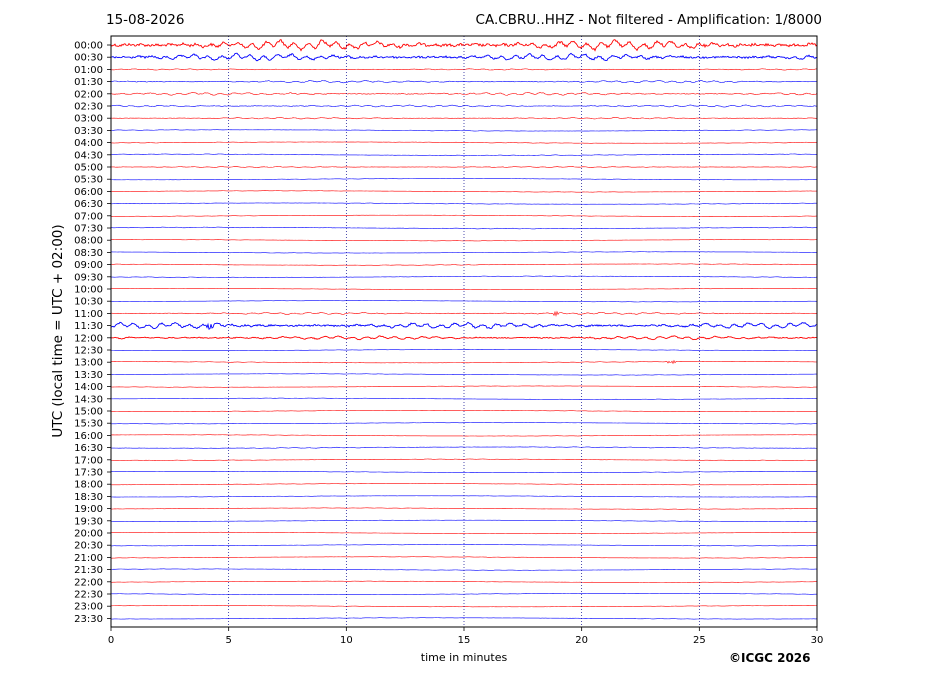  I want to click on y-tick-label-2030: 20:30, so click(88, 546).